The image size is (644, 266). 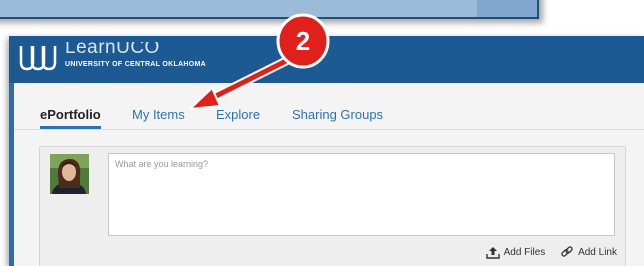 I want to click on brand-subtitle: UNIVERSITY OF CENTRAL OKLAHOMA, so click(x=135, y=64).